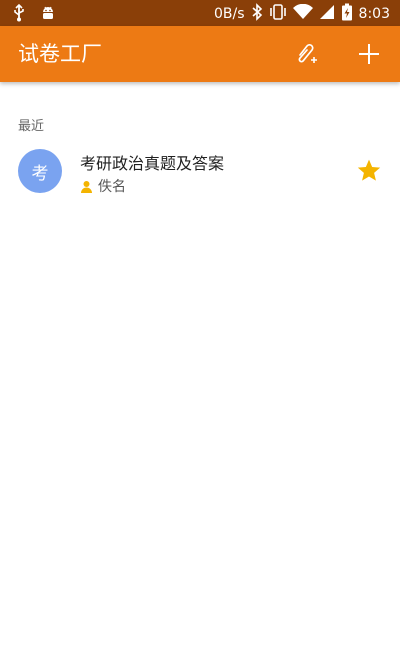 The image size is (400, 666). I want to click on attach-add-button, so click(306, 54).